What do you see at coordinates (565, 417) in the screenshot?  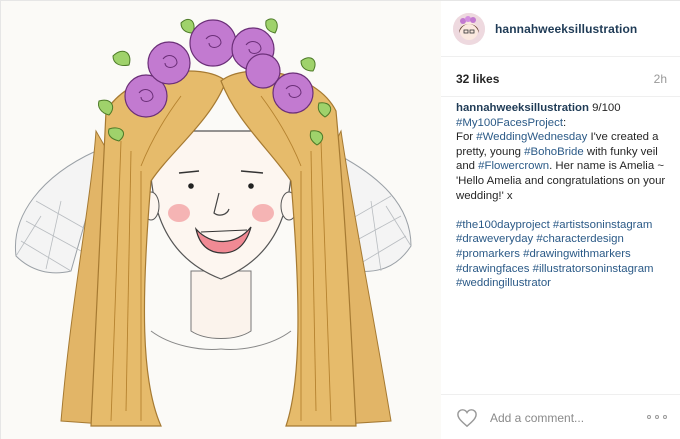 I see `comment-input` at bounding box center [565, 417].